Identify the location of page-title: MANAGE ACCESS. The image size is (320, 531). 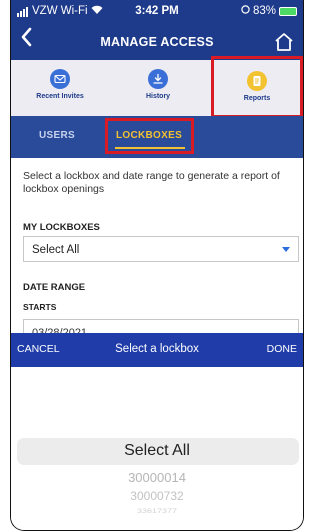
(157, 42).